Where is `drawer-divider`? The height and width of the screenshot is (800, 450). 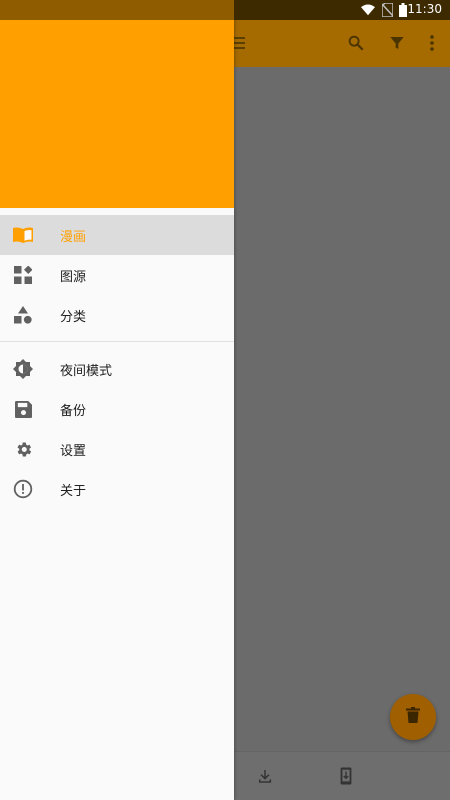
drawer-divider is located at coordinates (117, 341).